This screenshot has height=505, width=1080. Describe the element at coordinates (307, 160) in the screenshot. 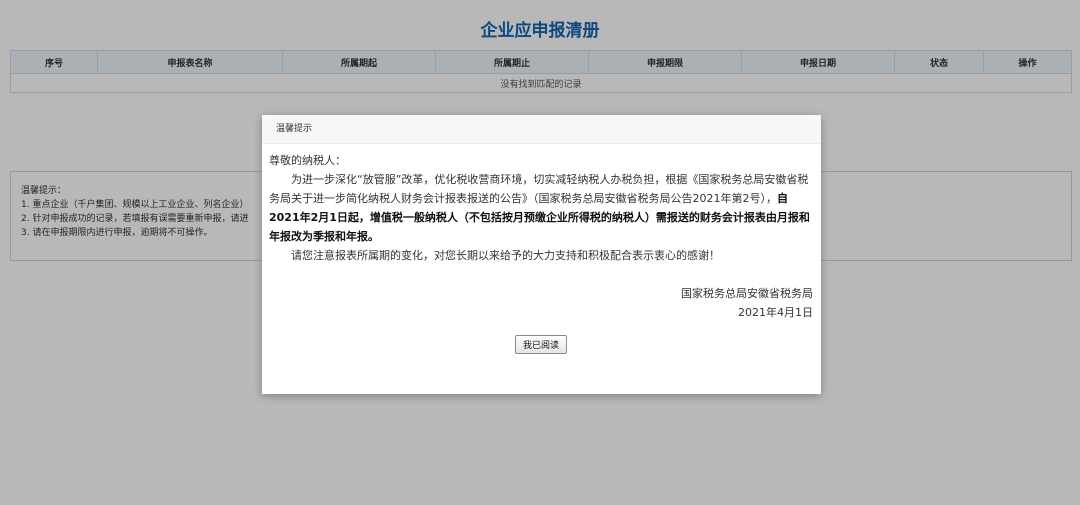

I see `dialog-greeting: 尊敬的纳税人：` at that location.